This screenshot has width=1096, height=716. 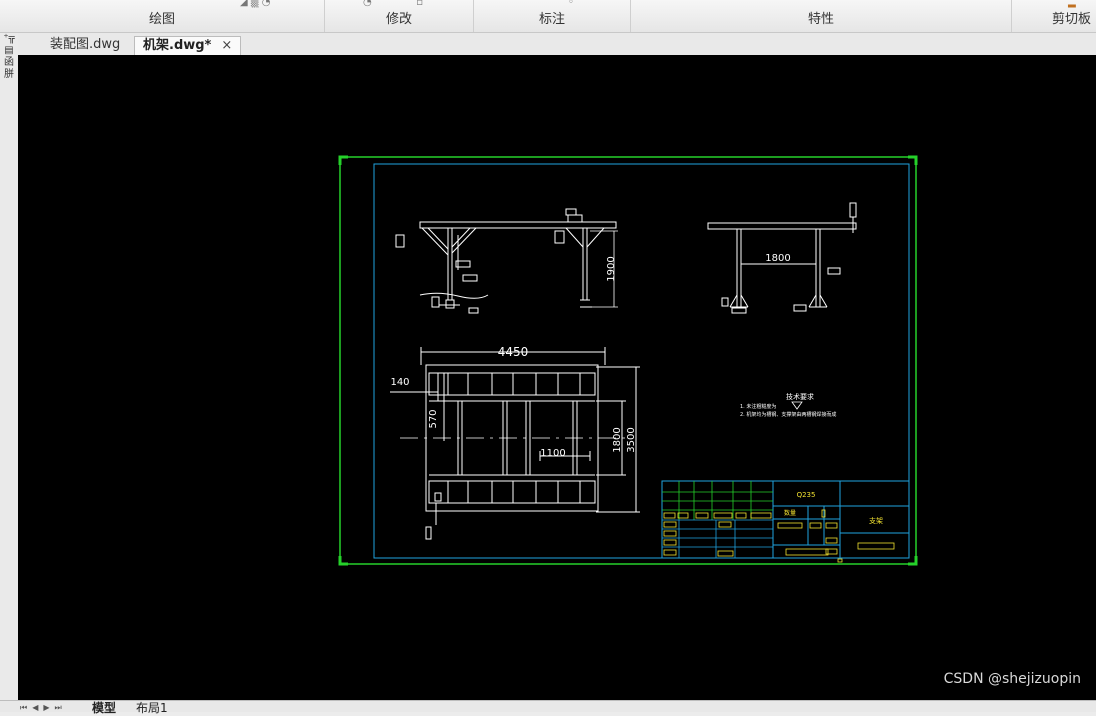 I want to click on dim-plan-1100: 1100, so click(x=552, y=453).